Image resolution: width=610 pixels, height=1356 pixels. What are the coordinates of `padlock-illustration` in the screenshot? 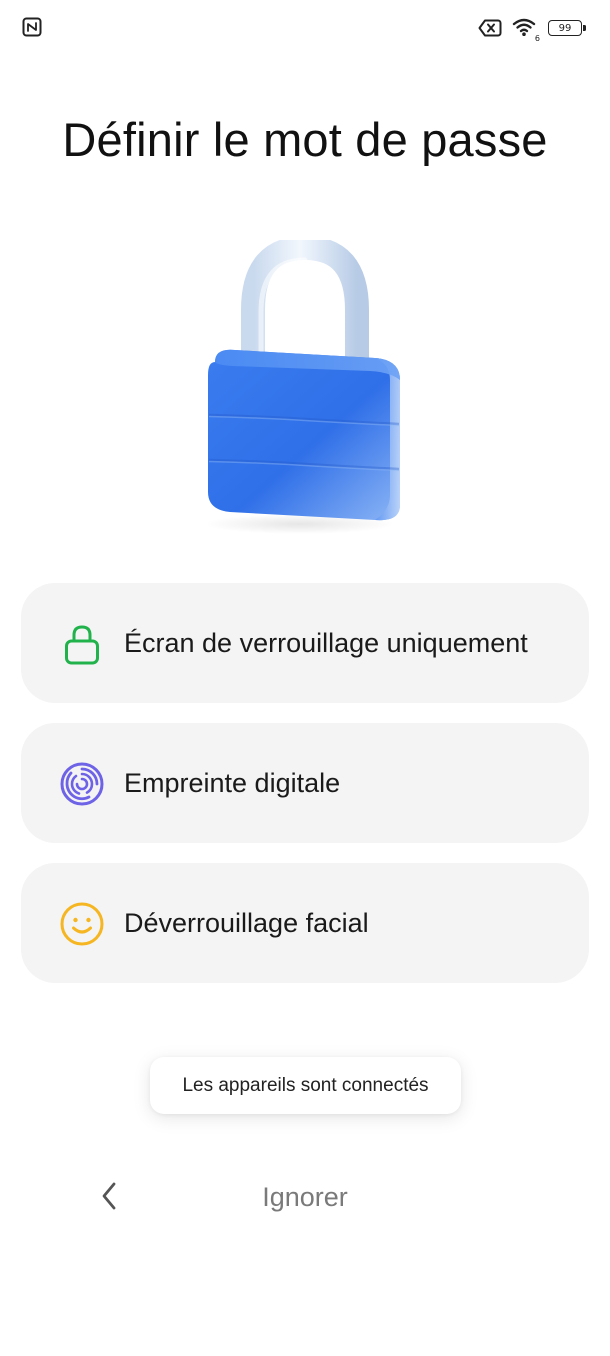 It's located at (302, 387).